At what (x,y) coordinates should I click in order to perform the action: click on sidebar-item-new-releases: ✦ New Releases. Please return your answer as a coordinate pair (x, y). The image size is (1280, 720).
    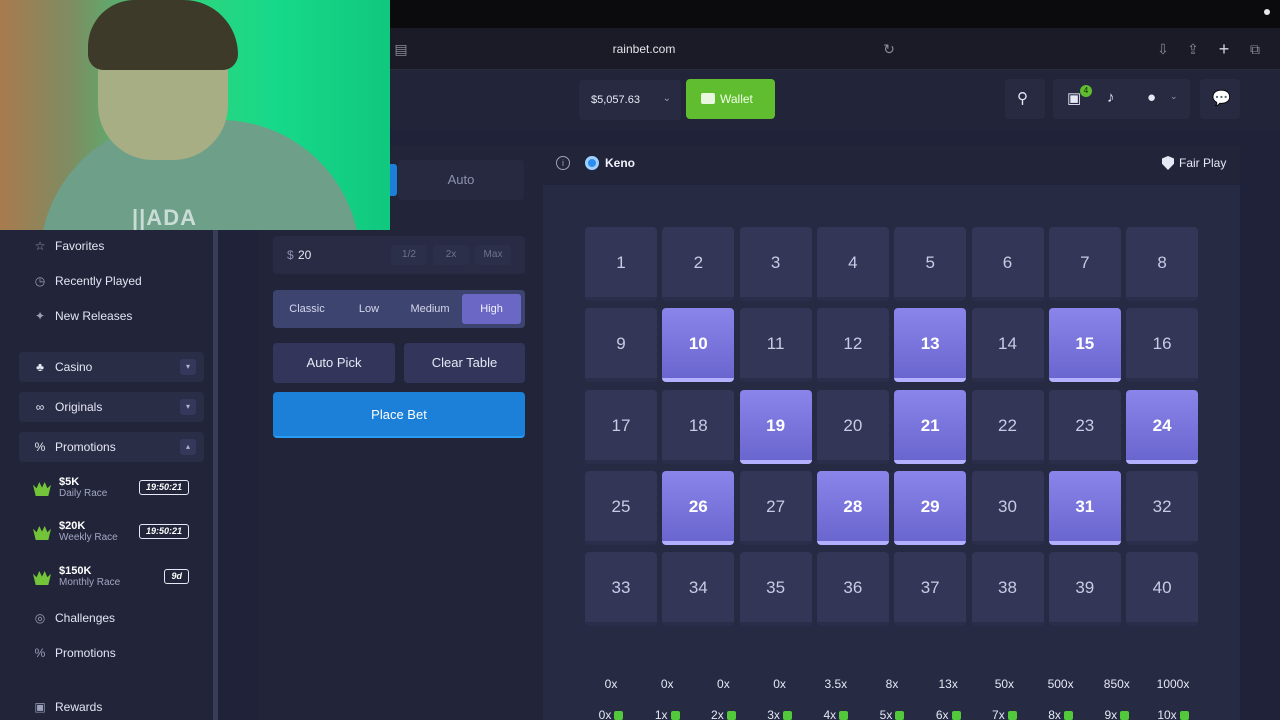
    Looking at the image, I should click on (82, 316).